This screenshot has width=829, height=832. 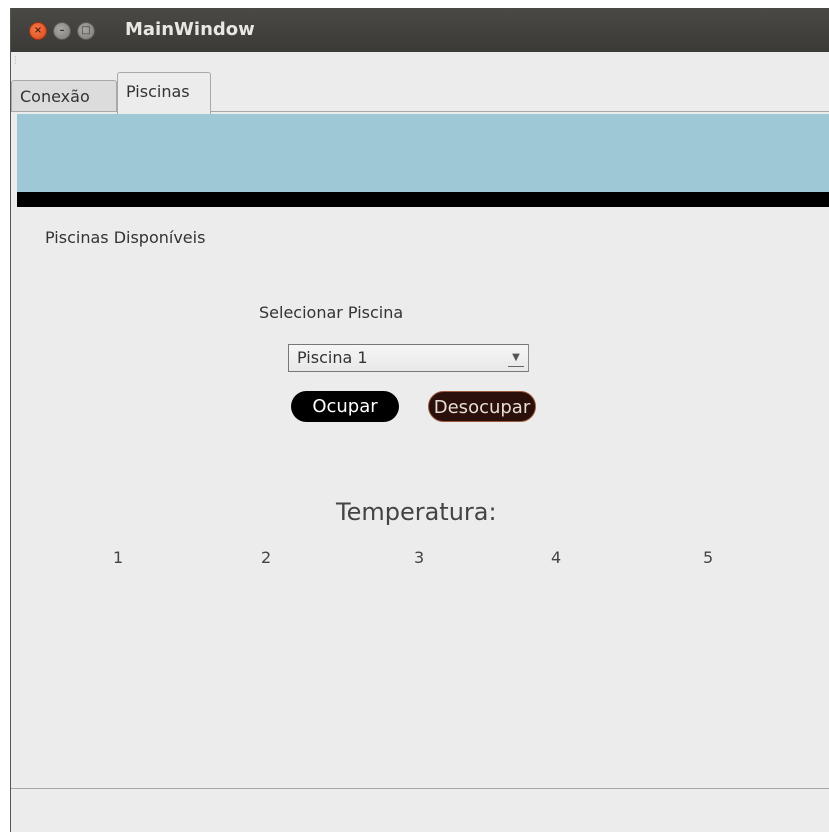 What do you see at coordinates (125, 237) in the screenshot?
I see `available-pools-label: Piscinas Disponíveis` at bounding box center [125, 237].